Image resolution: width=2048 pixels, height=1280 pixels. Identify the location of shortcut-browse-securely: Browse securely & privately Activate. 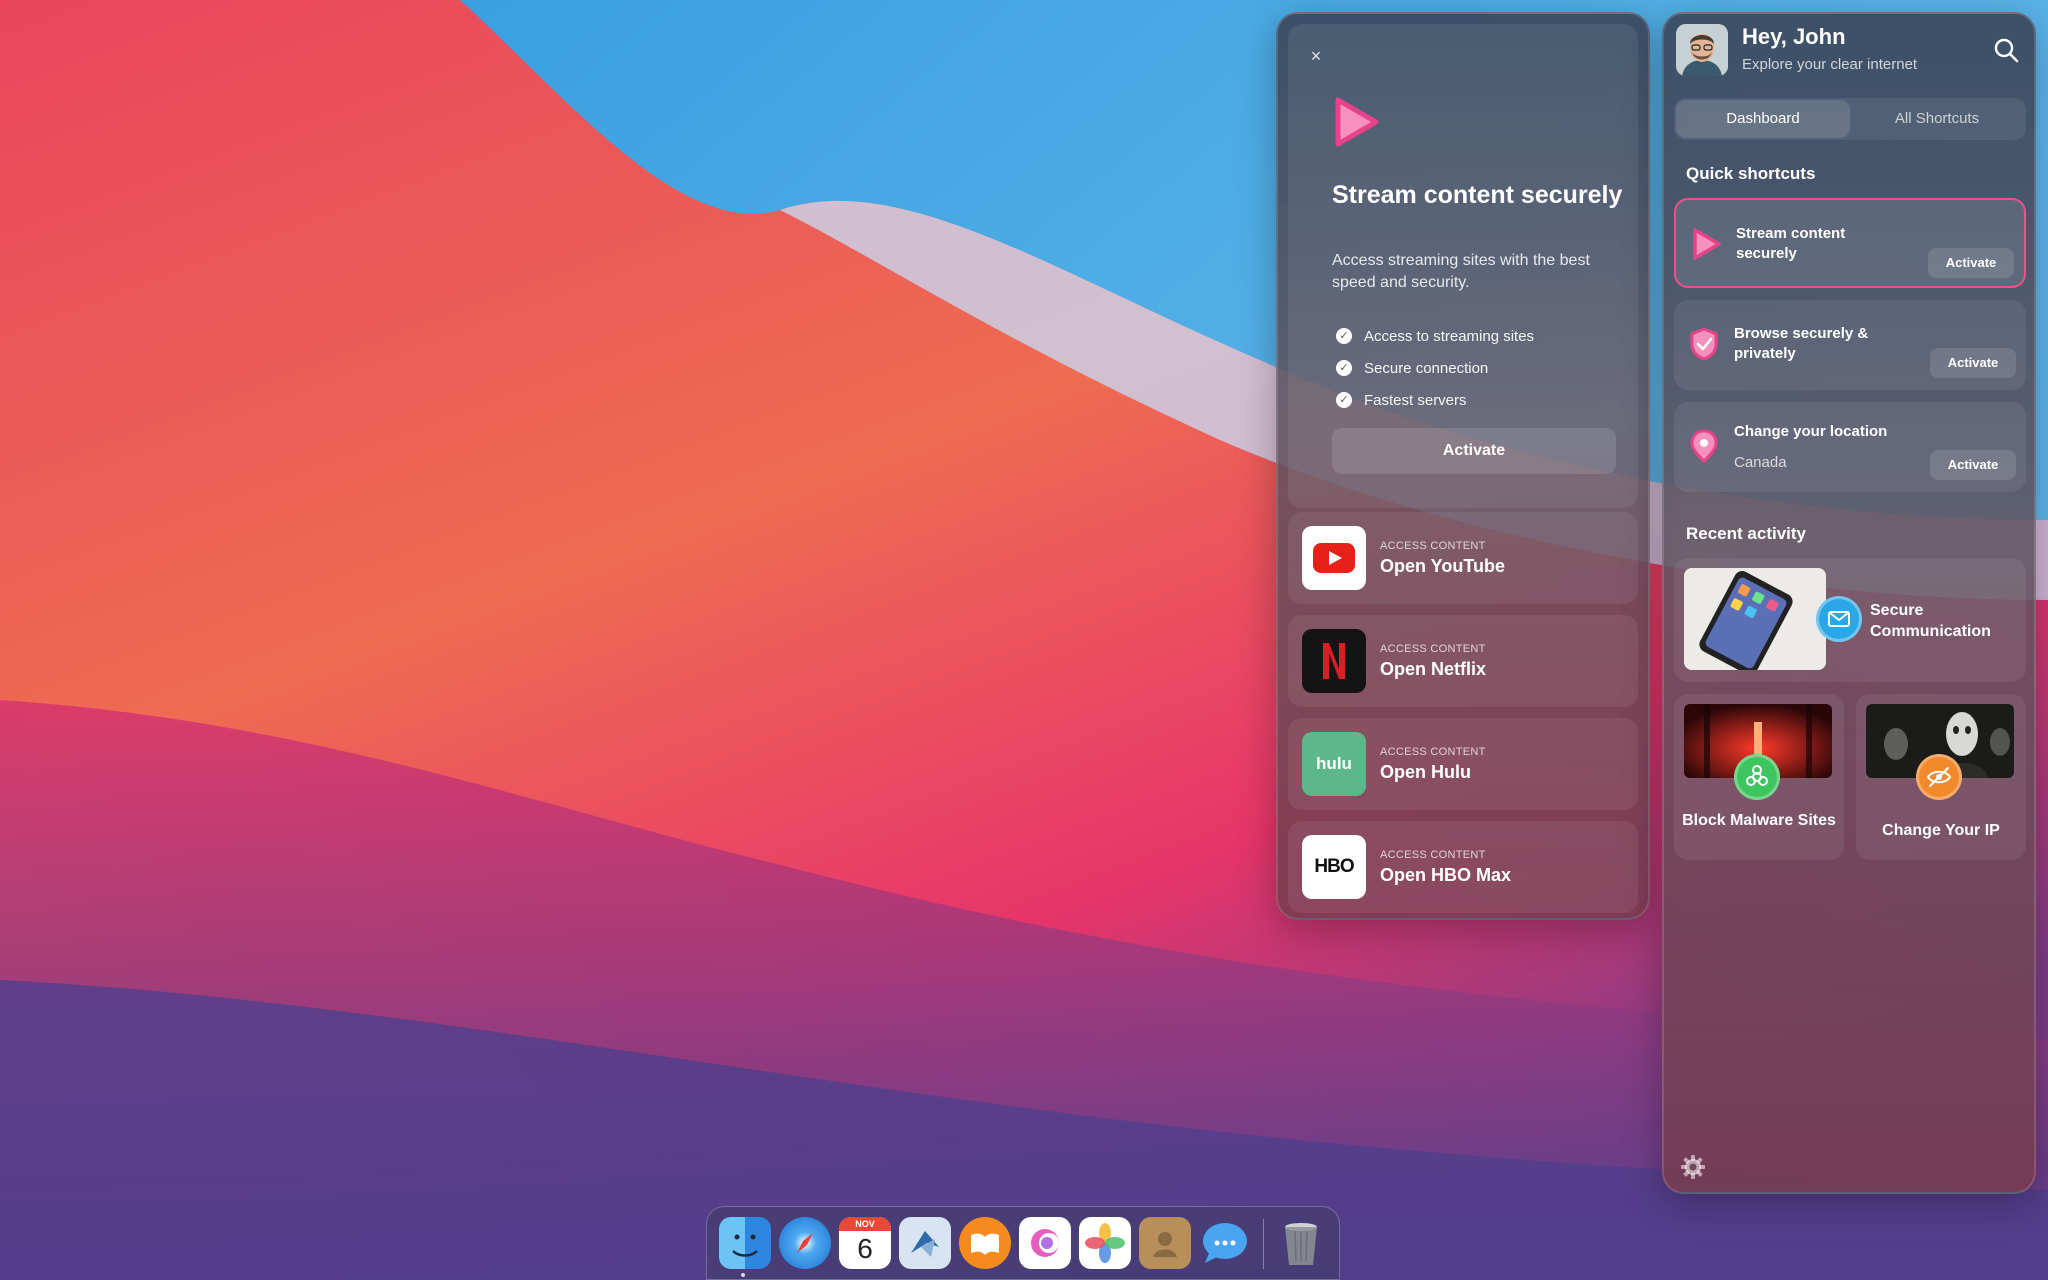
(1850, 345).